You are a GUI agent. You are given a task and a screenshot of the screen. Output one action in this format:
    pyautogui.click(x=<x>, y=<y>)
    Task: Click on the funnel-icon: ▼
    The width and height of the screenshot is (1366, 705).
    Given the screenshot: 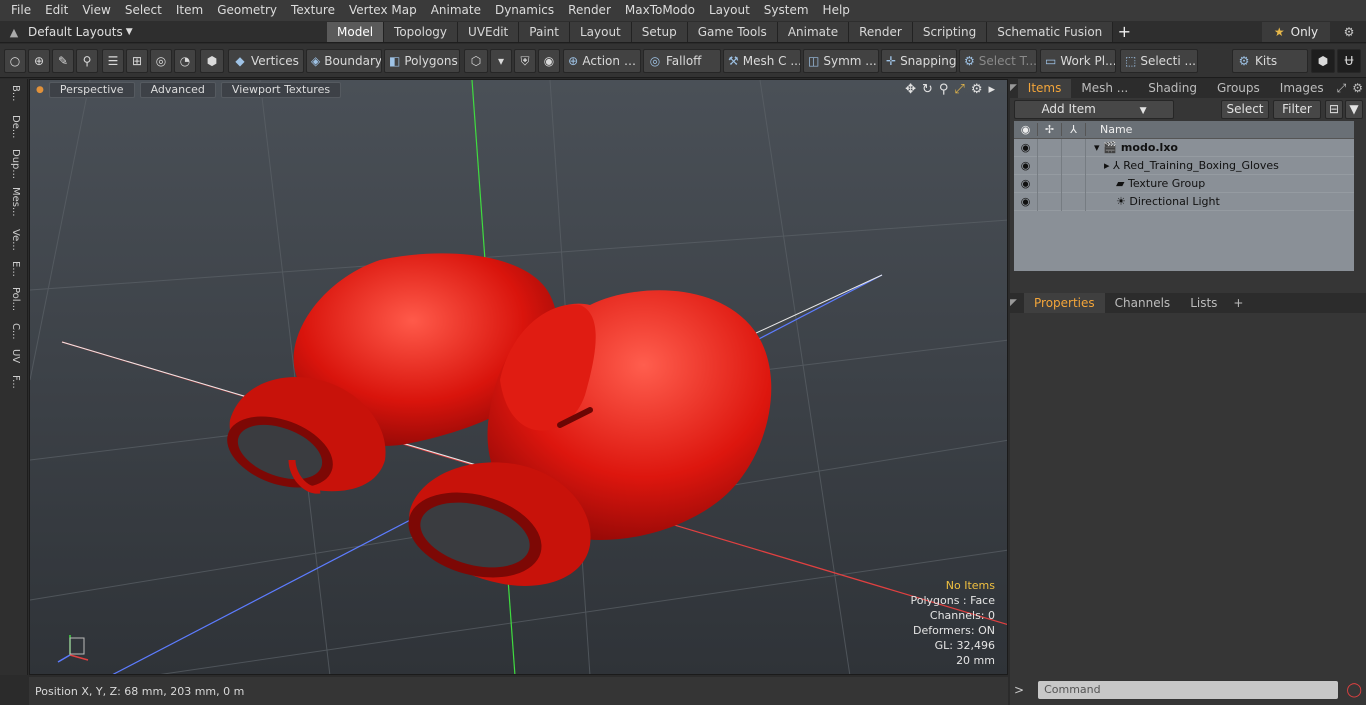 What is the action you would take?
    pyautogui.click(x=1354, y=109)
    